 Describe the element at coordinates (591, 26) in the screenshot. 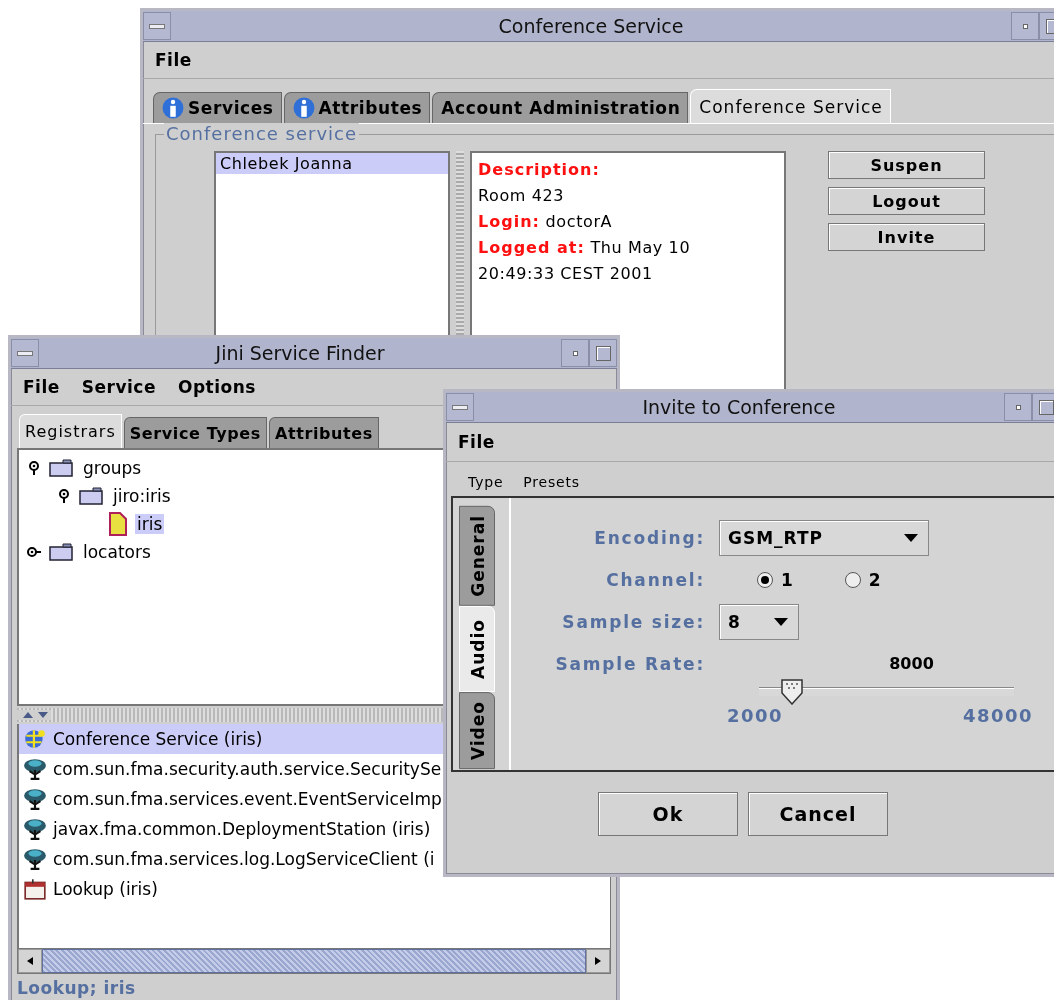

I see `window-title: Conference Service` at that location.